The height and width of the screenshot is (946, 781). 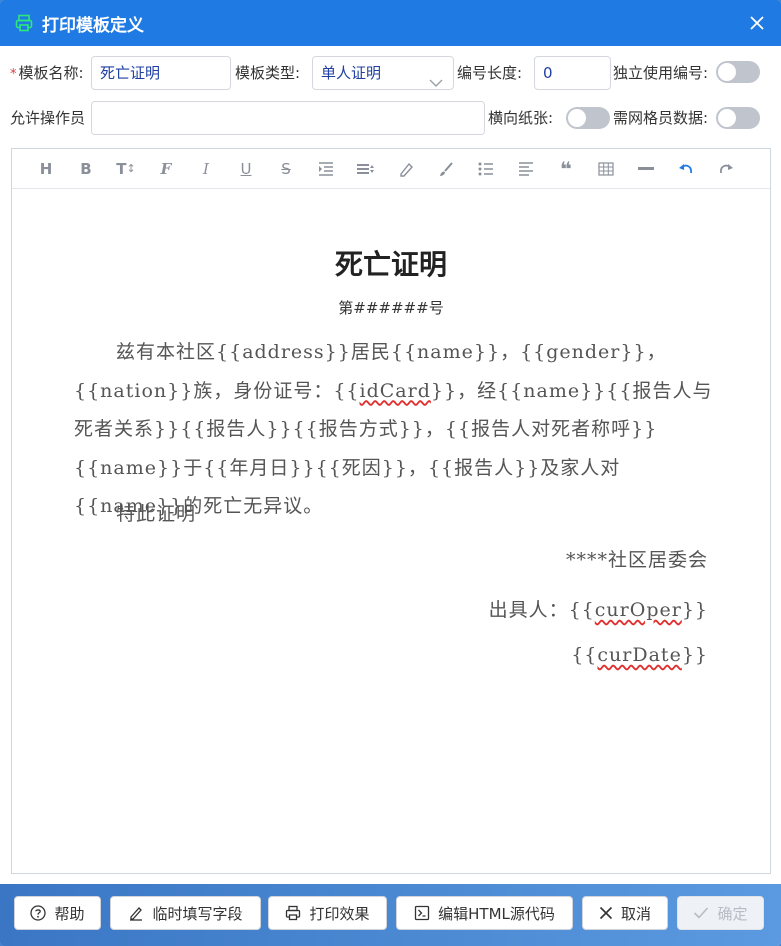 What do you see at coordinates (484, 913) in the screenshot?
I see `edit-html-button: 编辑HTML源代码` at bounding box center [484, 913].